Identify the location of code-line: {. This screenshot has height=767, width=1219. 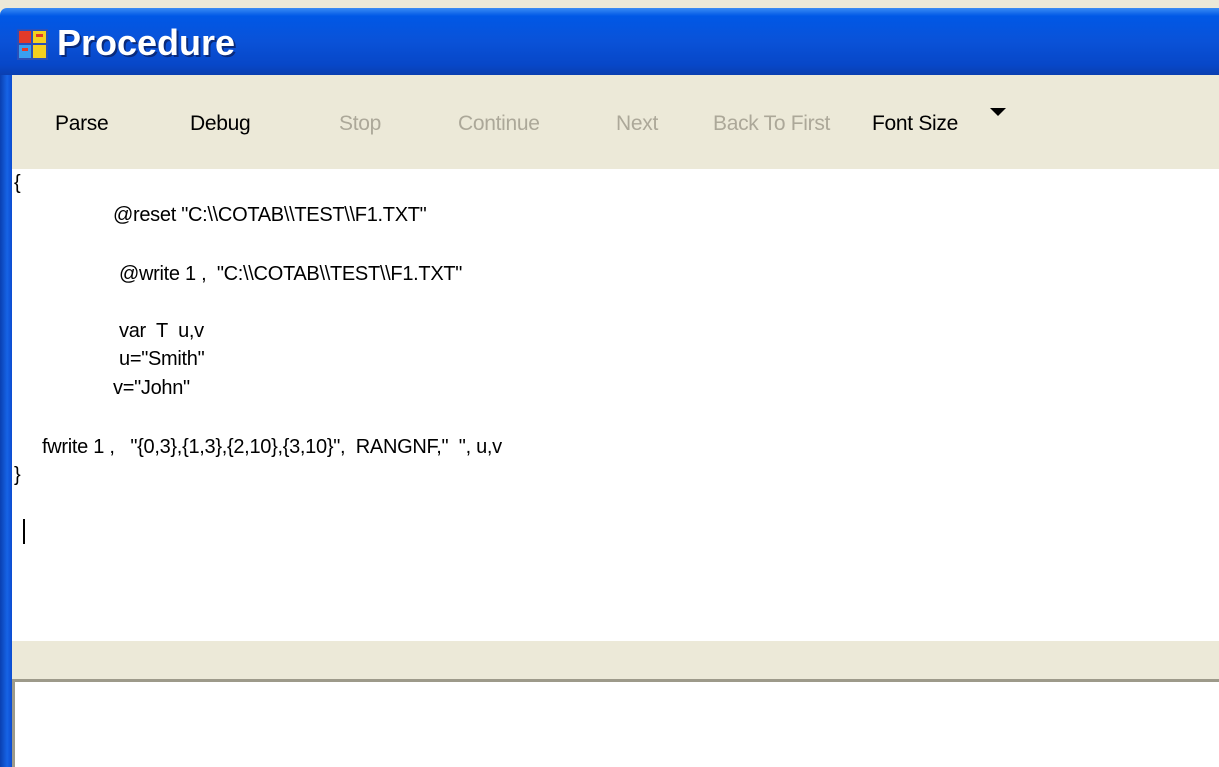
(17, 183).